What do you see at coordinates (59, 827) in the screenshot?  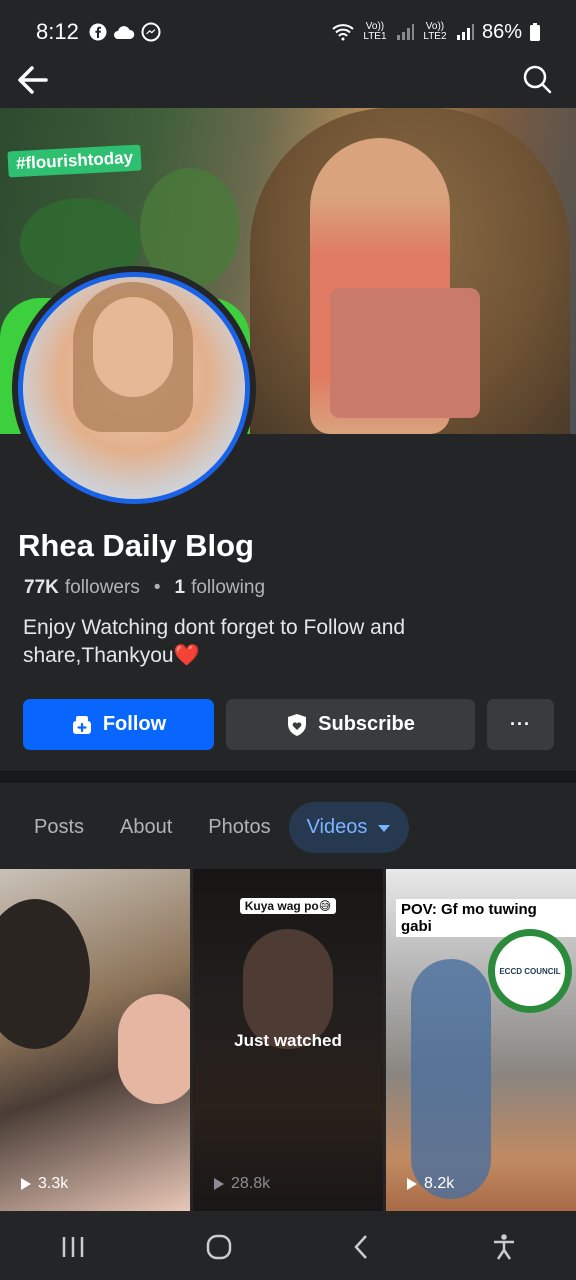 I see `tab-posts: Posts` at bounding box center [59, 827].